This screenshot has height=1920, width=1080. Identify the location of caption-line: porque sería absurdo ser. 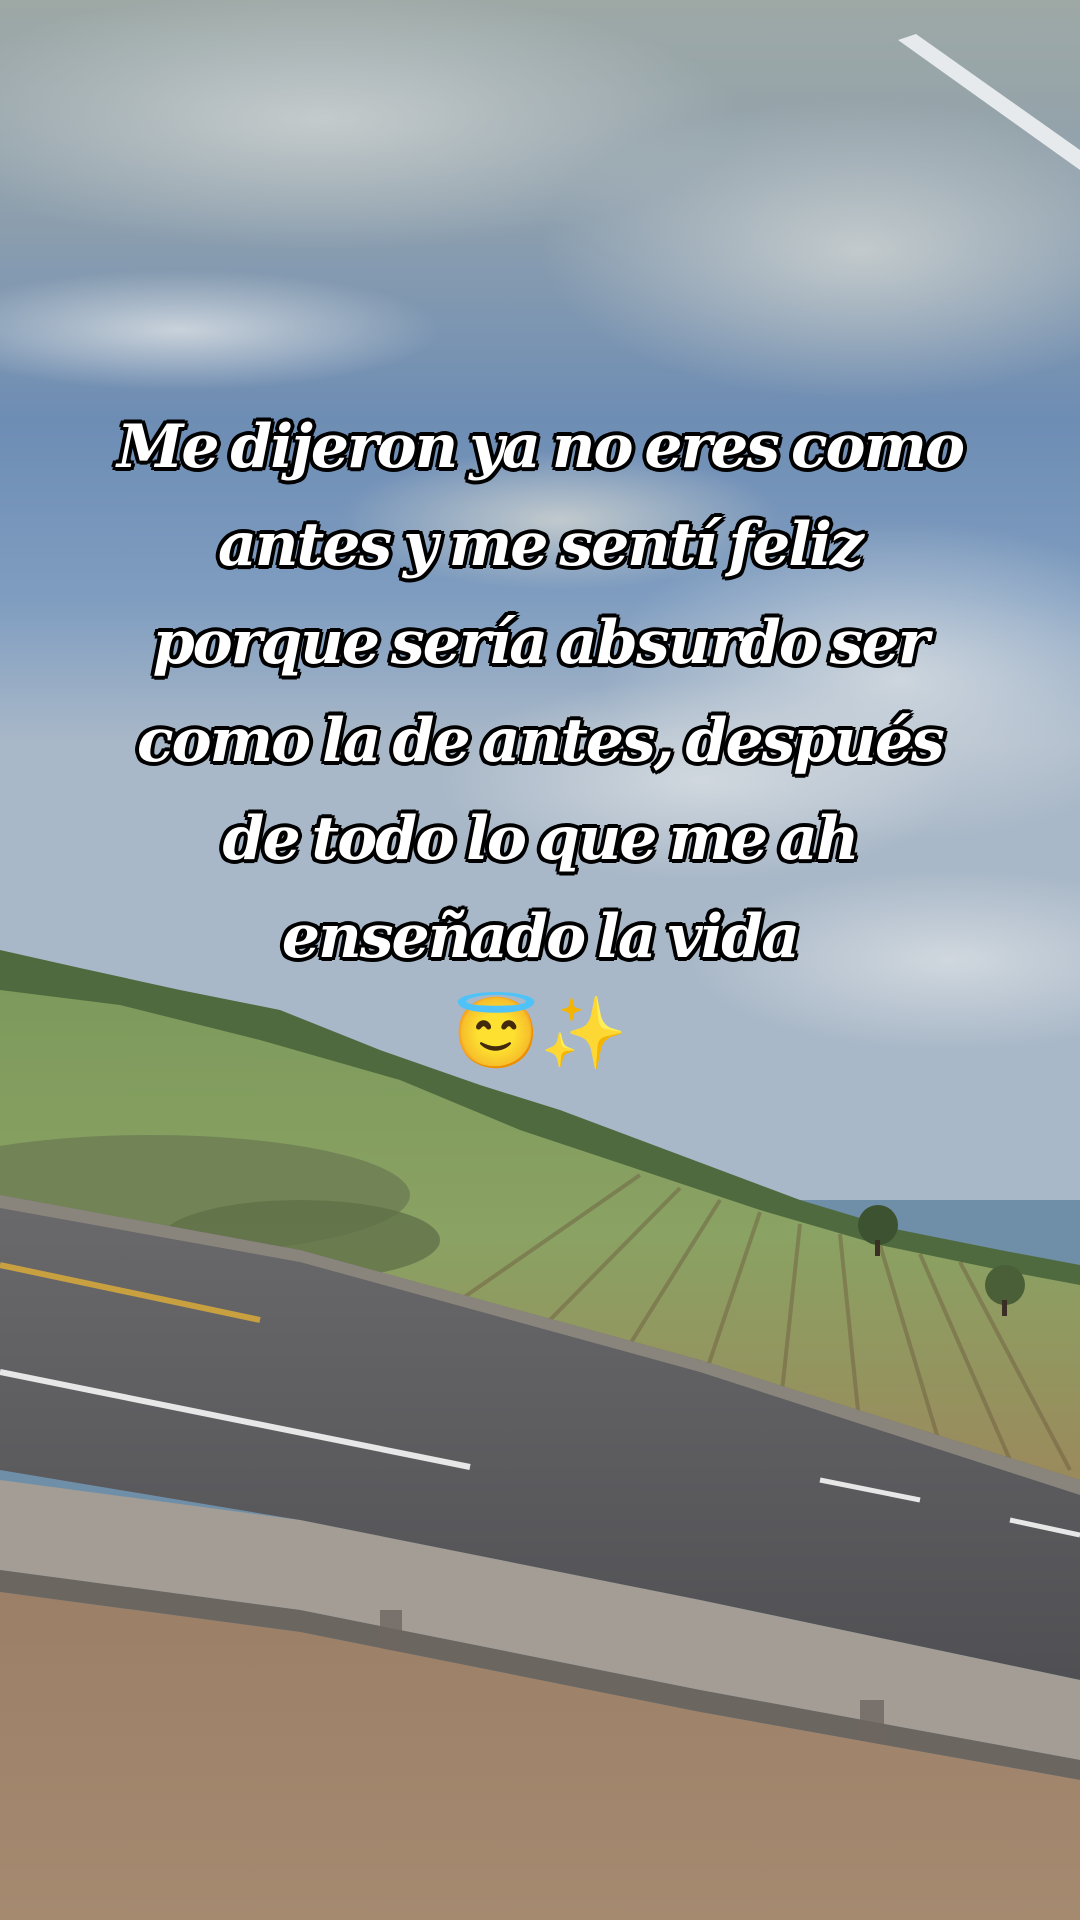
(541, 643).